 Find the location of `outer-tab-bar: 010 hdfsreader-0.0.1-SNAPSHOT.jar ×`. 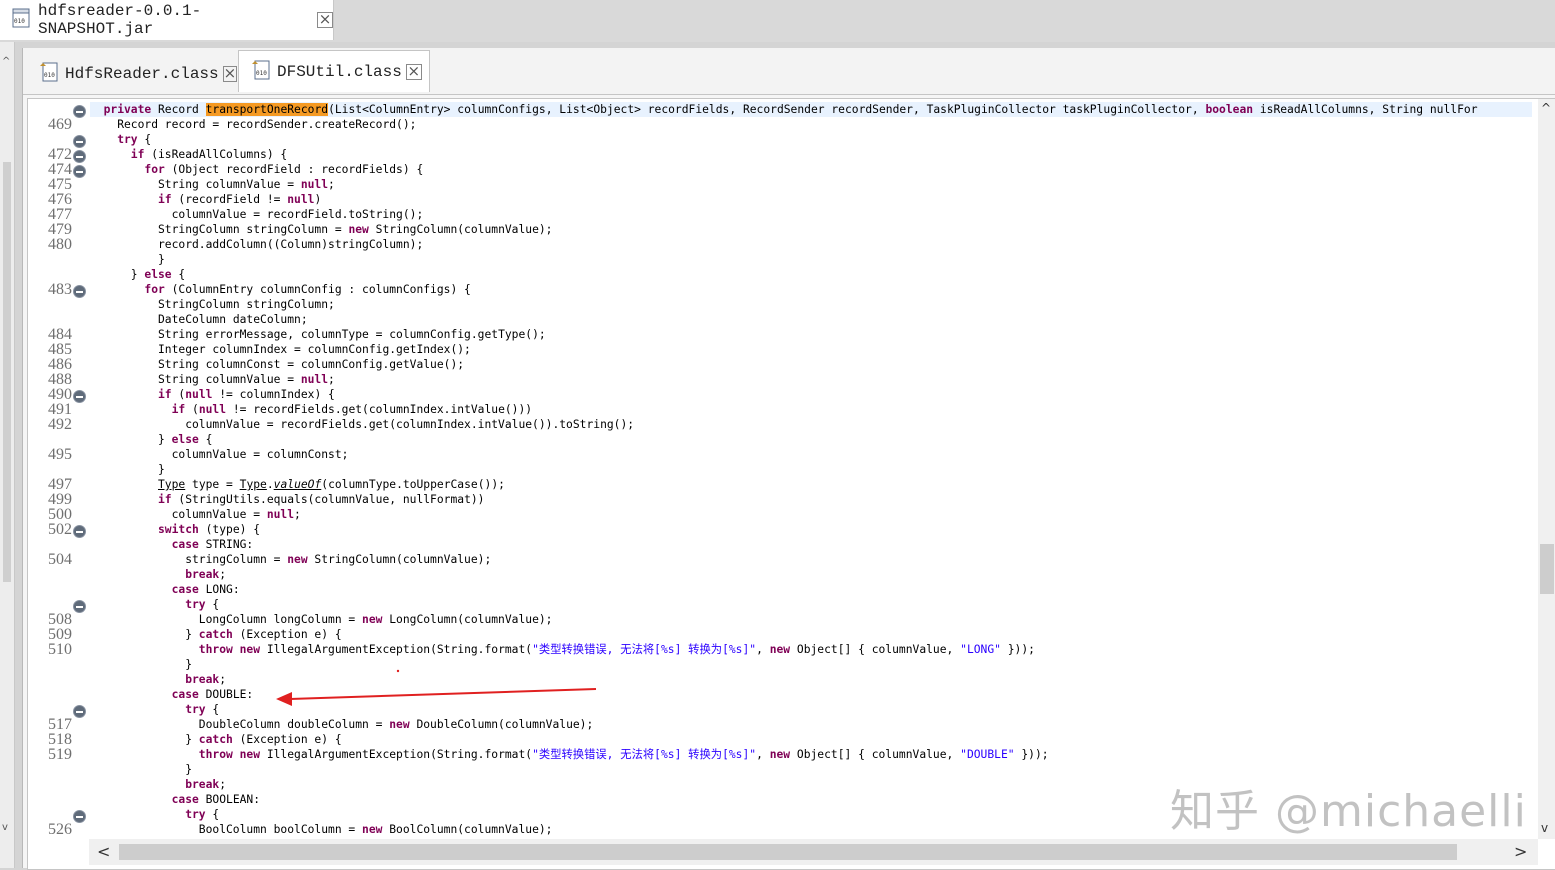

outer-tab-bar: 010 hdfsreader-0.0.1-SNAPSHOT.jar × is located at coordinates (777, 21).